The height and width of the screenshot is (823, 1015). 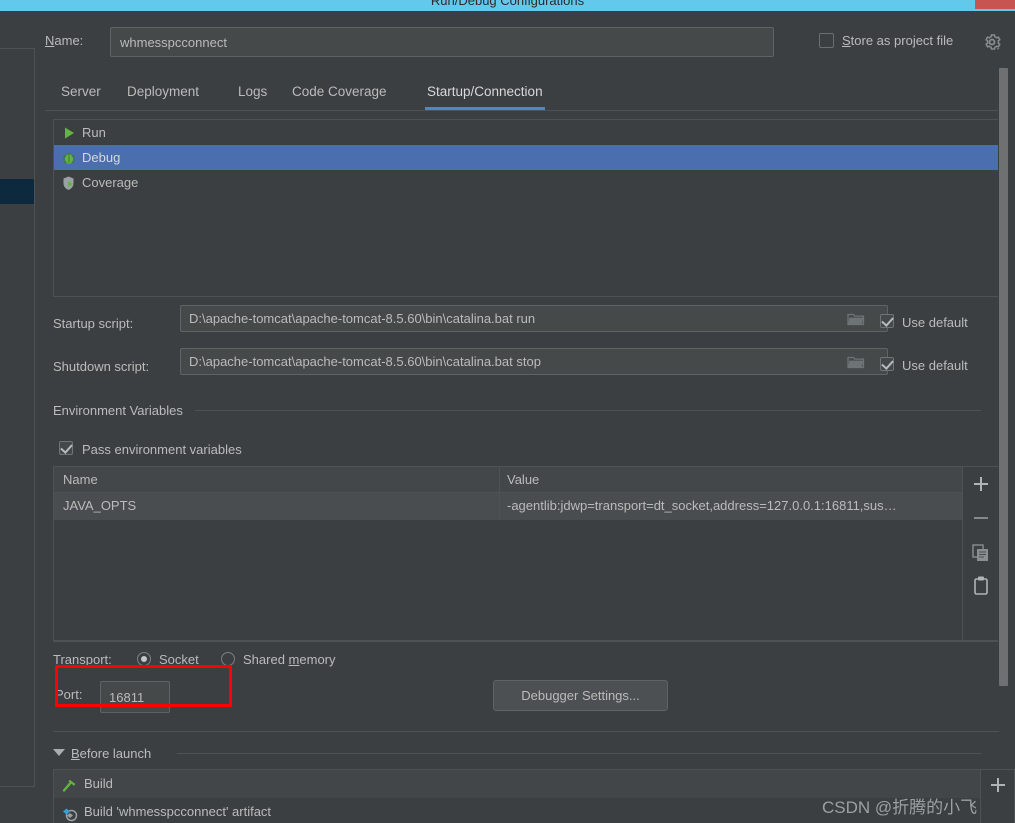 I want to click on list-item-run: Run, so click(x=526, y=132).